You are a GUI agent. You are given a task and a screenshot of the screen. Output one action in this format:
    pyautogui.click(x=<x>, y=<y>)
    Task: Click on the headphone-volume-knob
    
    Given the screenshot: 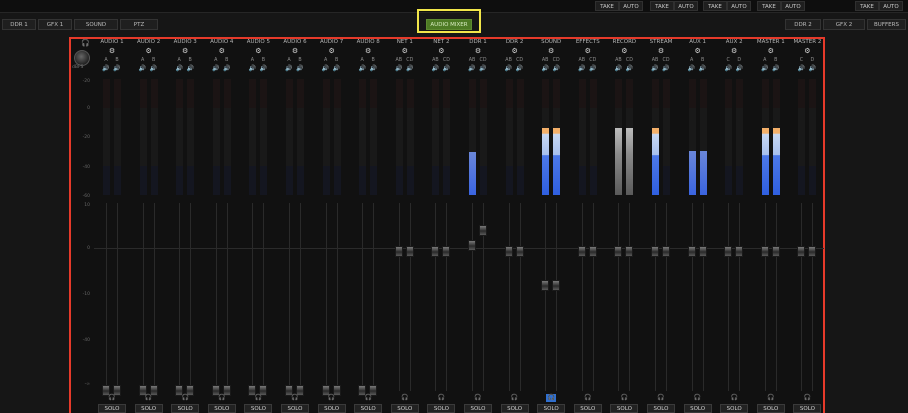 What is the action you would take?
    pyautogui.click(x=82, y=58)
    